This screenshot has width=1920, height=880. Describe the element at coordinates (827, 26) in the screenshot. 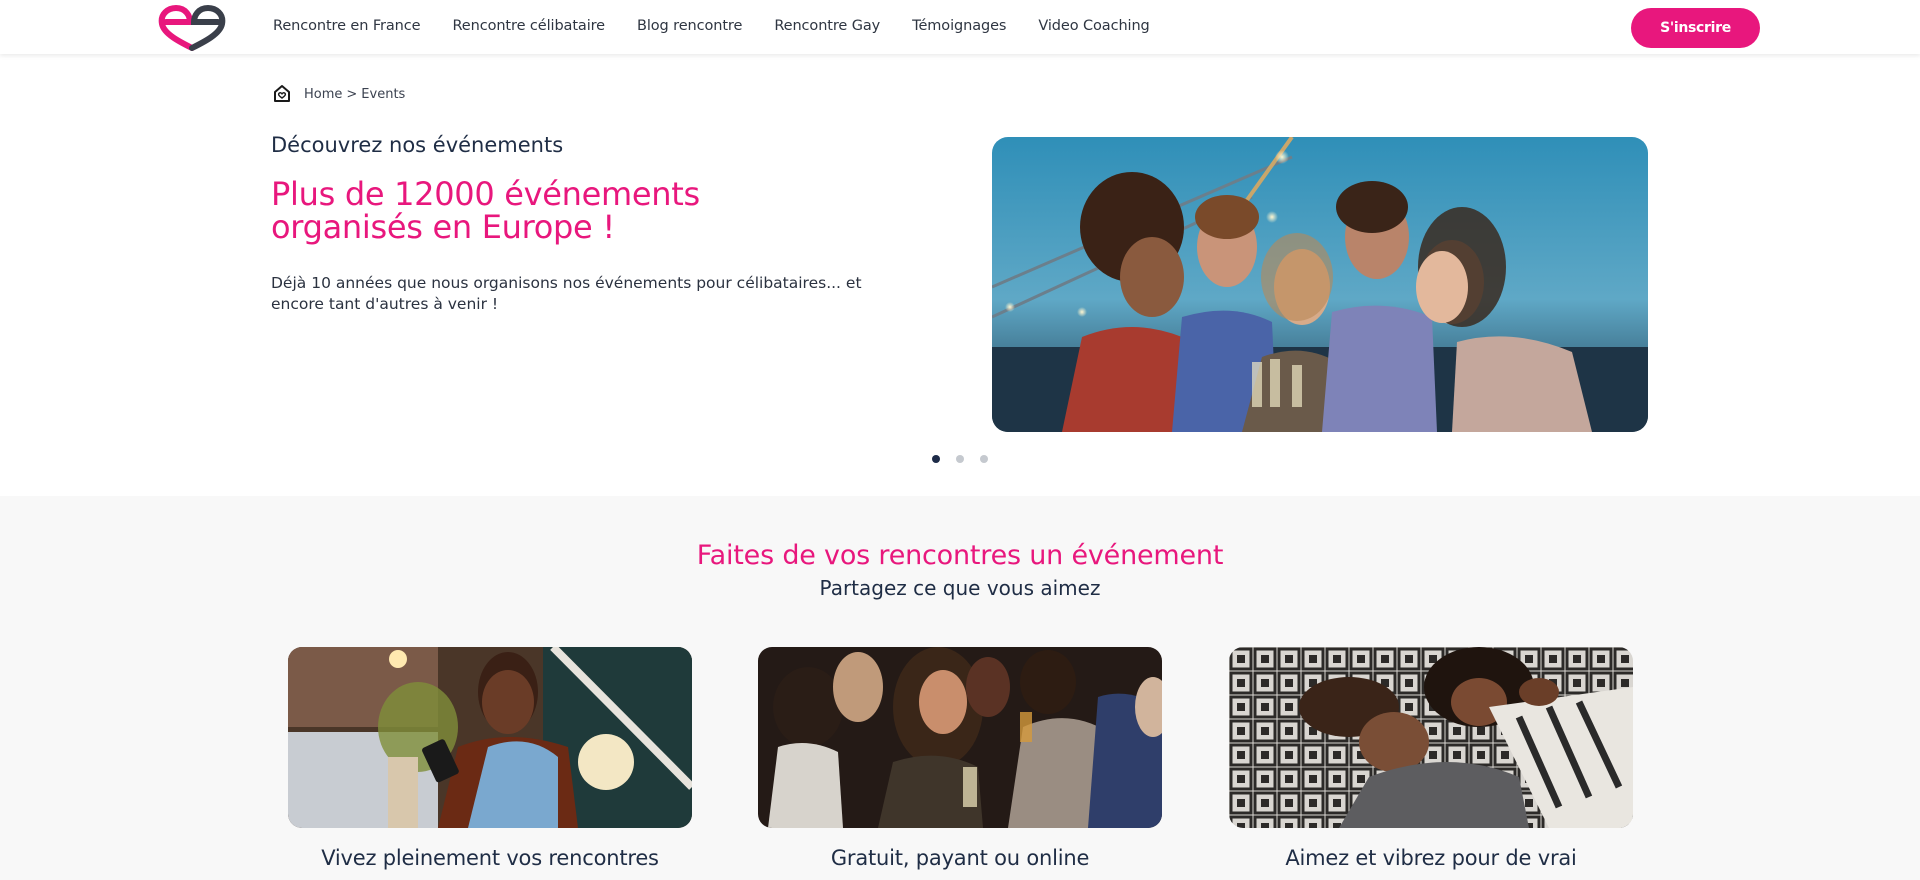

I see `nav-rencontre-gay: Rencontre Gay` at that location.